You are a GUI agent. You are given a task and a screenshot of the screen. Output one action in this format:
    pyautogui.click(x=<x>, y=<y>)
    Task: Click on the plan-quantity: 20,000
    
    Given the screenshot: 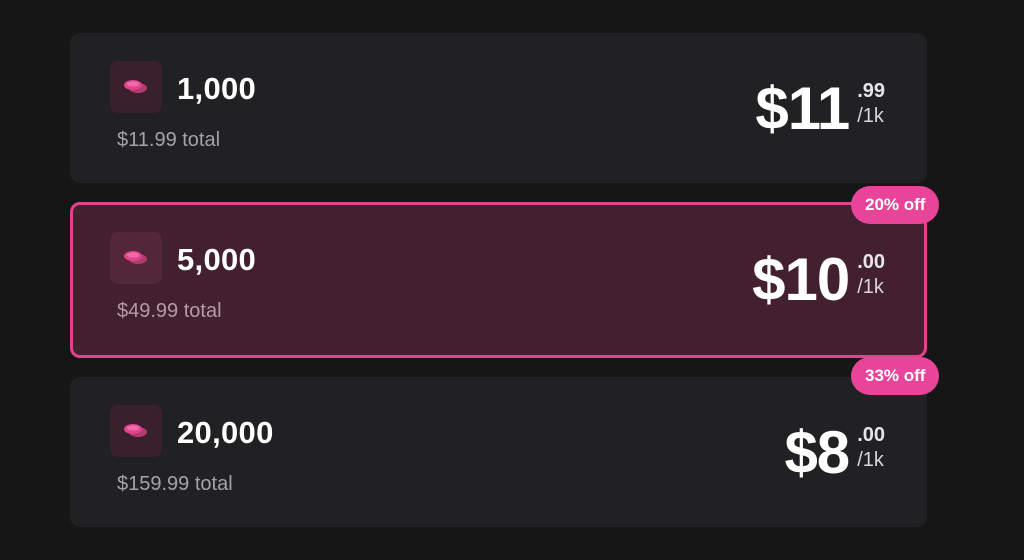 What is the action you would take?
    pyautogui.click(x=225, y=432)
    